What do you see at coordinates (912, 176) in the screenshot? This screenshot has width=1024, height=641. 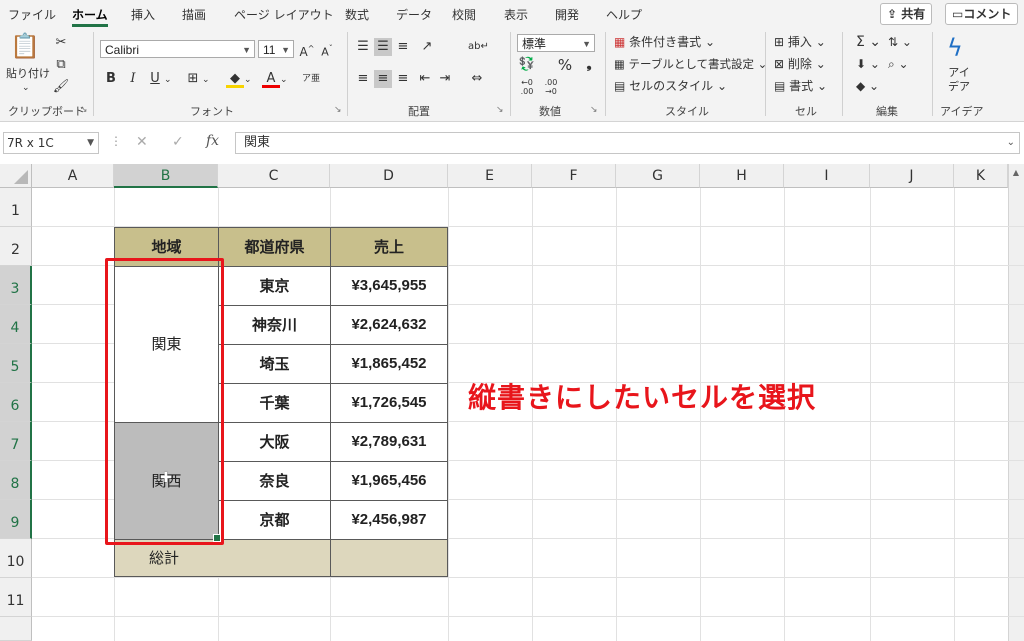 I see `col-header-j: J` at bounding box center [912, 176].